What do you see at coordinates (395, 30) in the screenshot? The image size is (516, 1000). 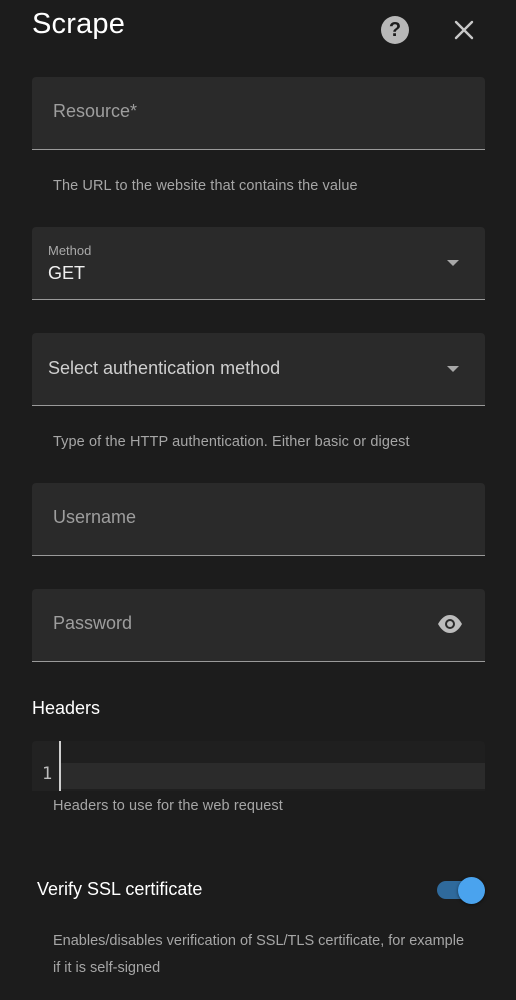 I see `help-icon: ?` at bounding box center [395, 30].